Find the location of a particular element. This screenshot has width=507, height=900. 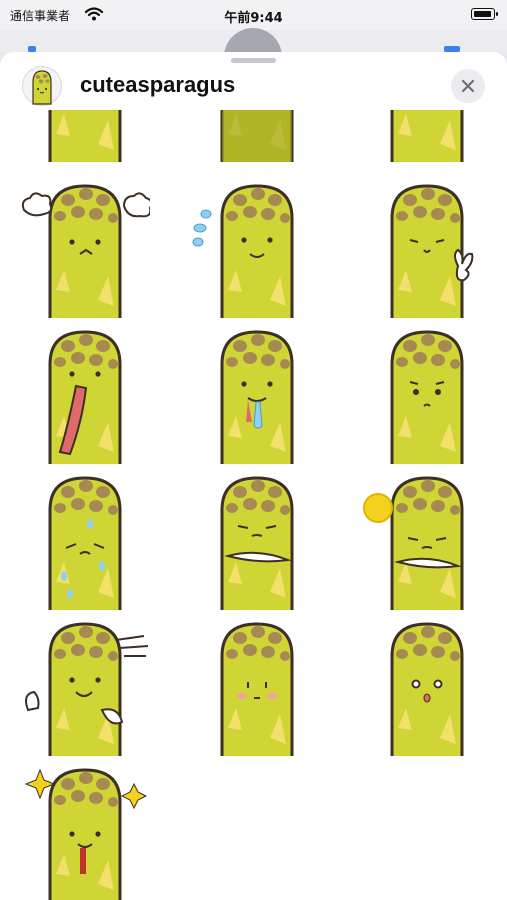

sticker-running is located at coordinates (85, 687).